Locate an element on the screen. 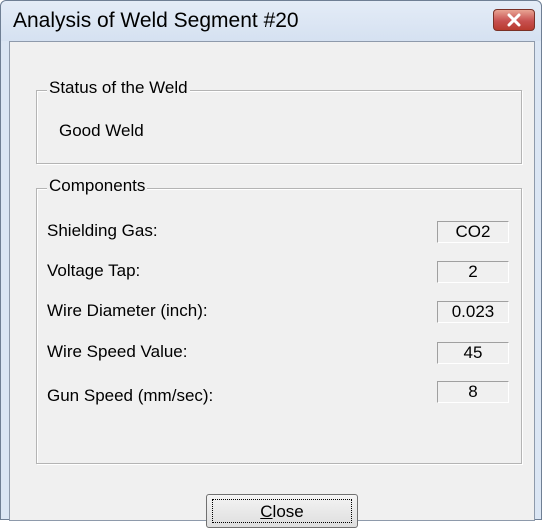 Image resolution: width=544 pixels, height=528 pixels. wire-diameter-label: Wire Diameter (inch): is located at coordinates (127, 310).